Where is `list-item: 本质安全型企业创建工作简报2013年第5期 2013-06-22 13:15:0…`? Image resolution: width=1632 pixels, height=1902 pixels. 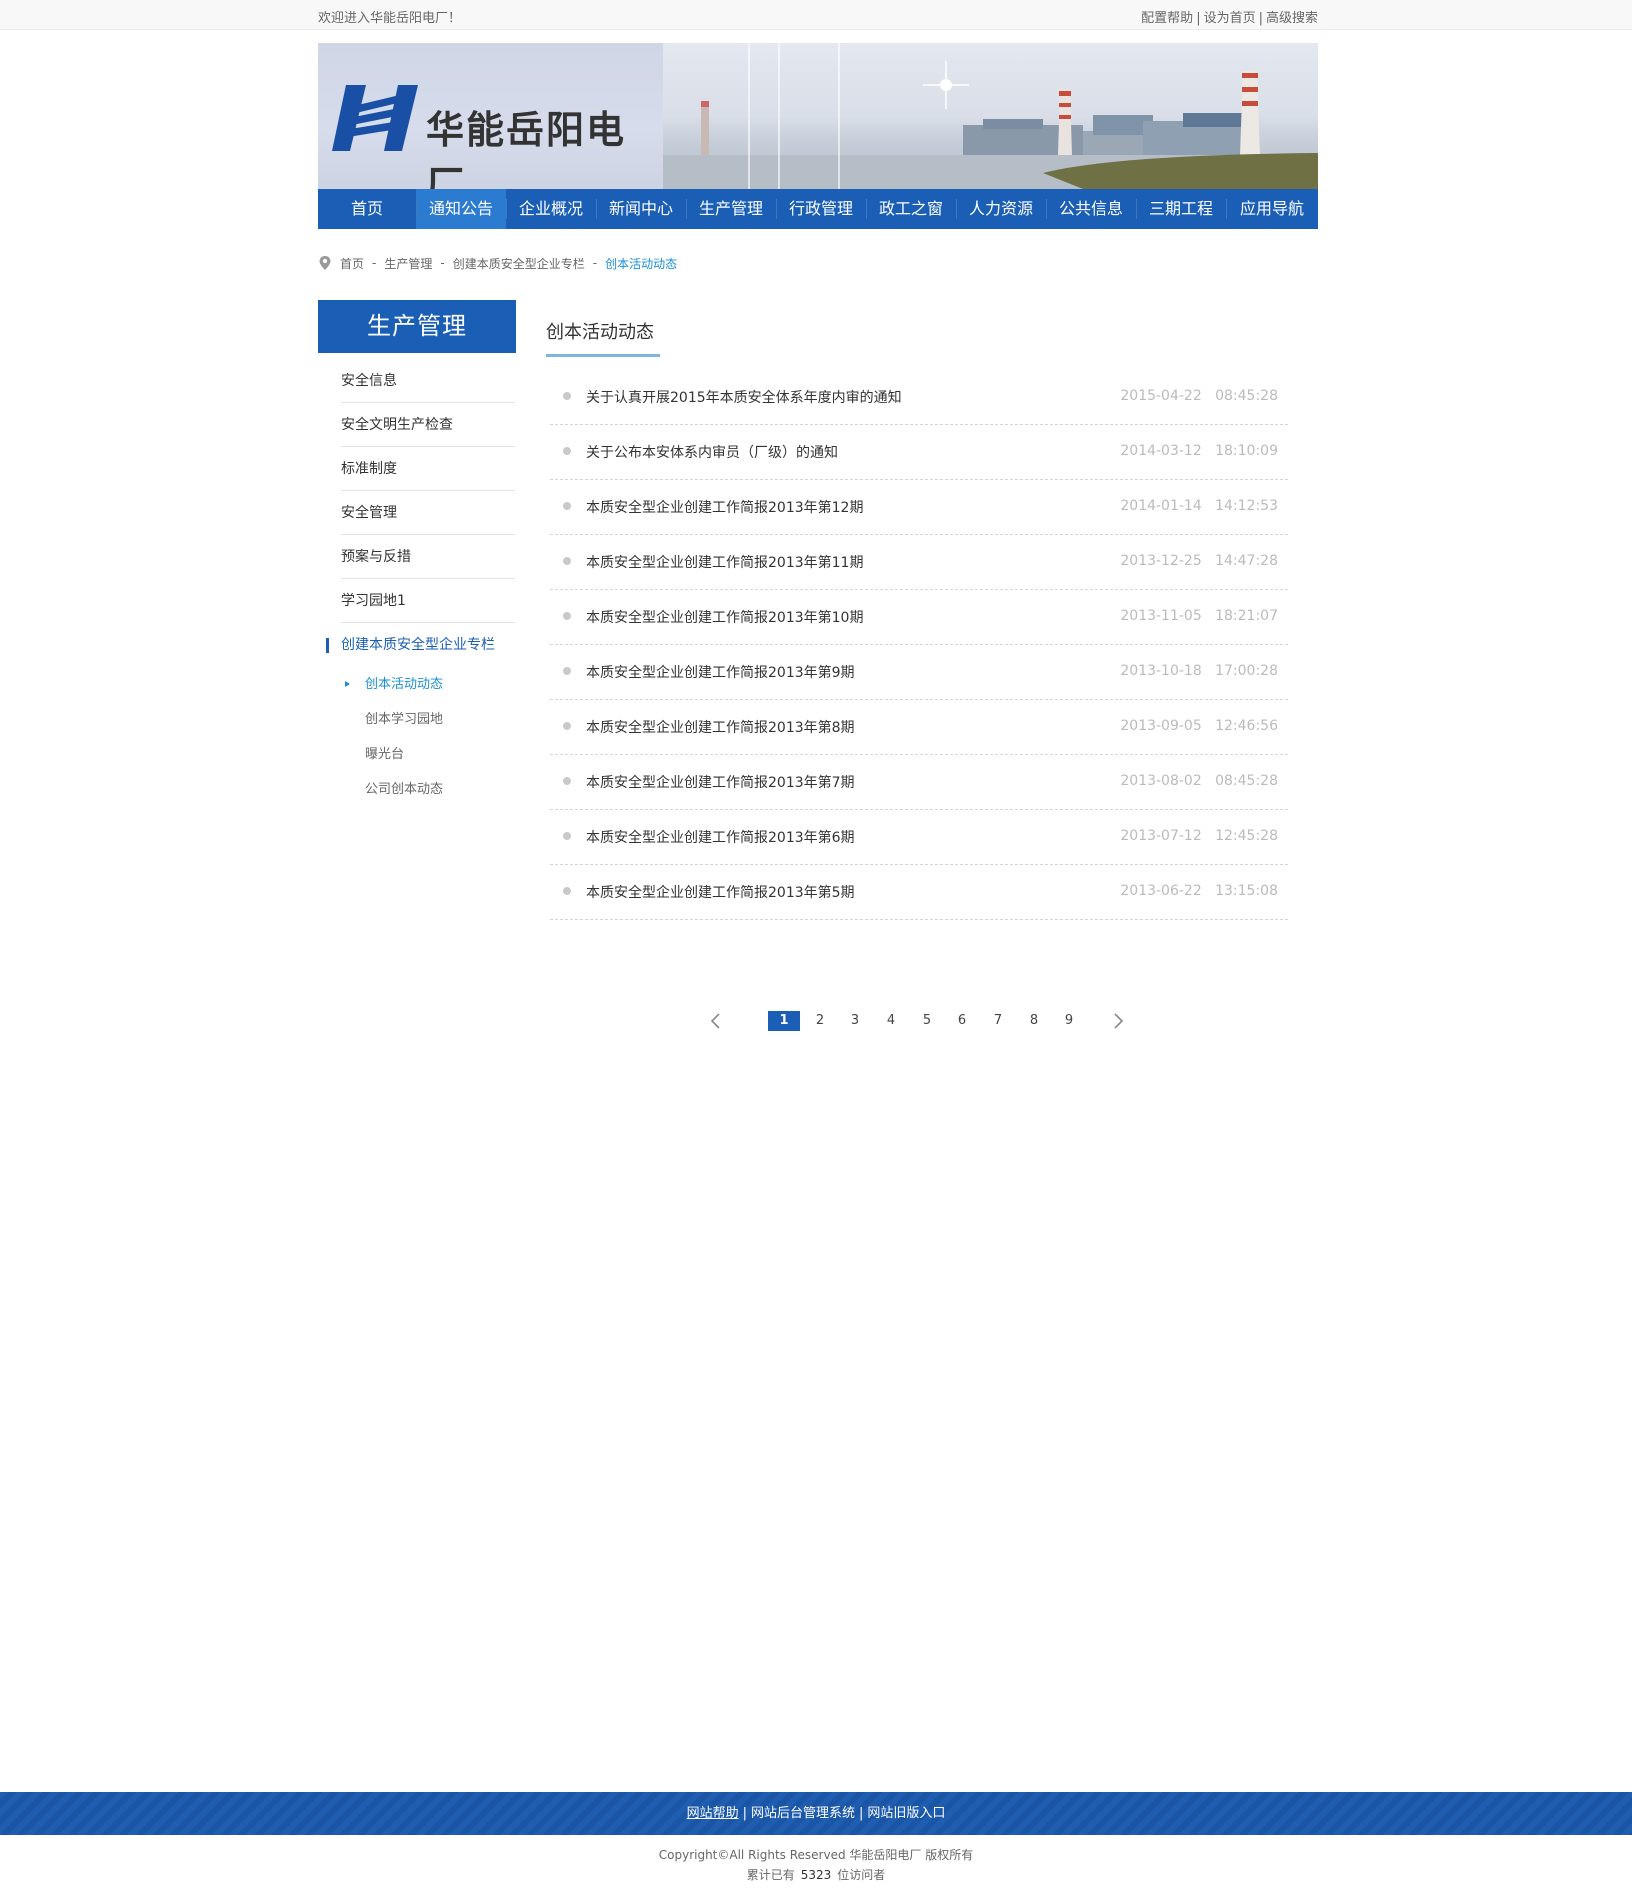 list-item: 本质安全型企业创建工作简报2013年第5期 2013-06-22 13:15:0… is located at coordinates (919, 892).